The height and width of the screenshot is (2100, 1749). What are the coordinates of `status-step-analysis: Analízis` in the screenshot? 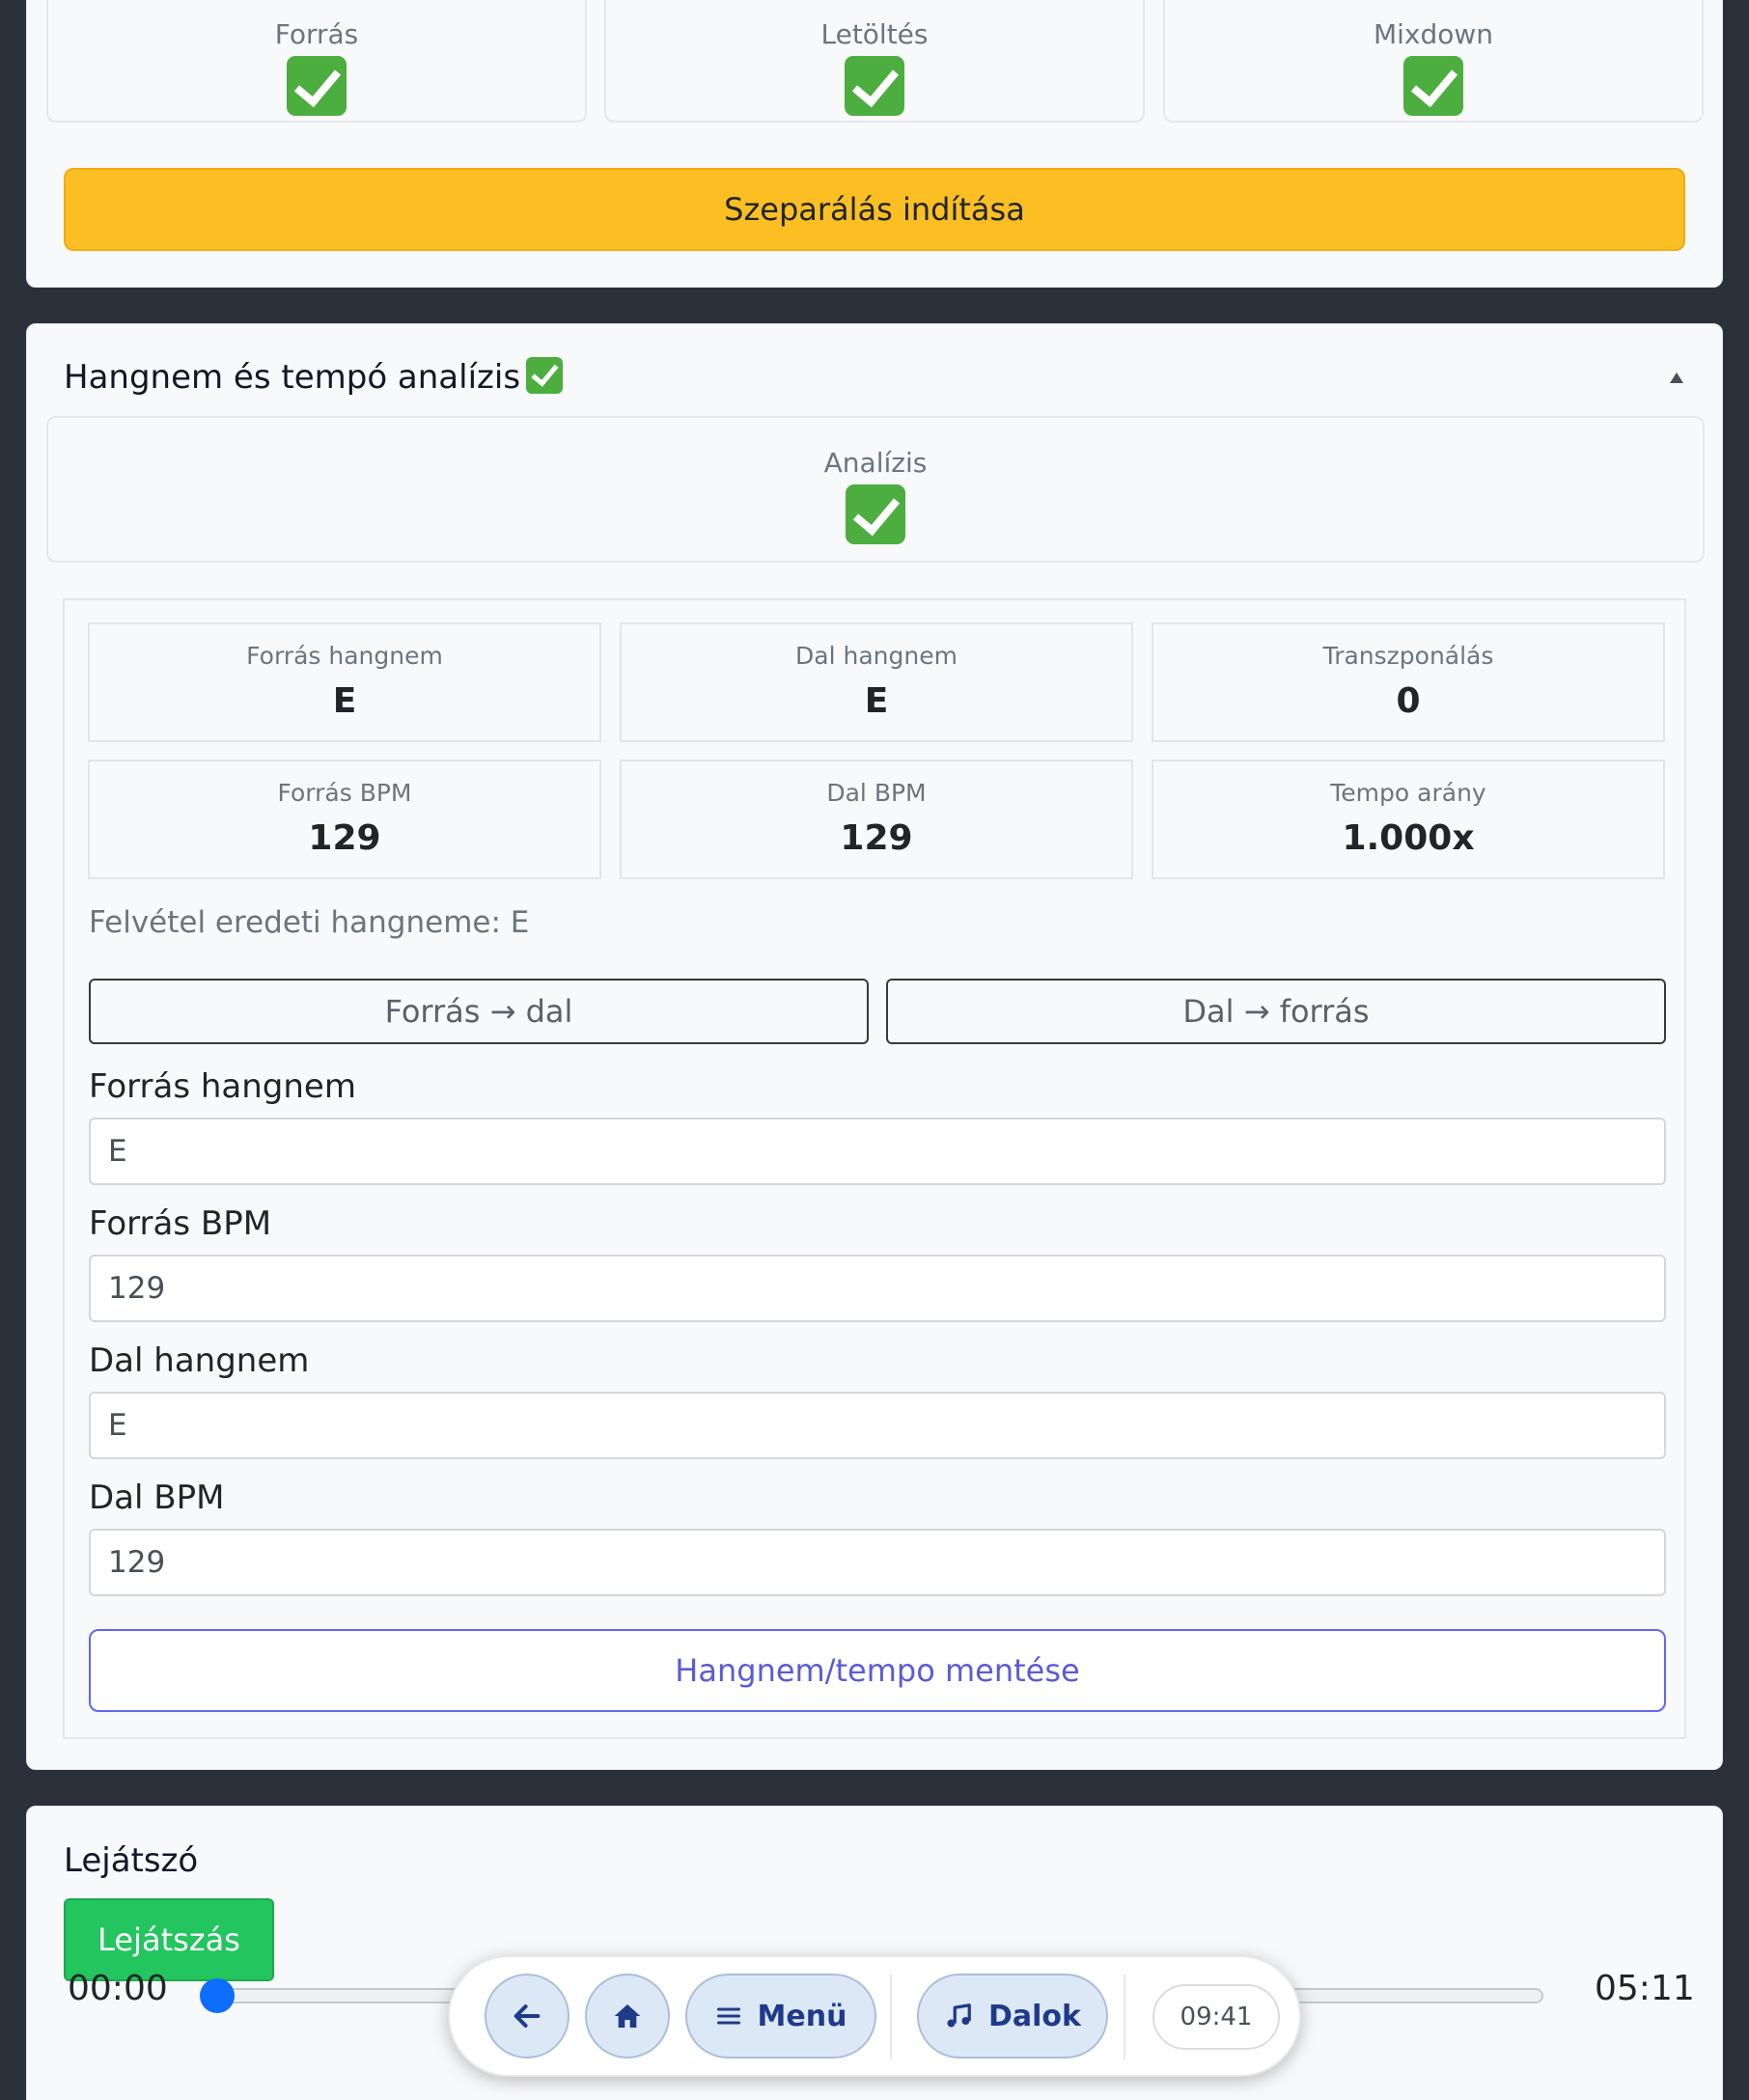 It's located at (875, 489).